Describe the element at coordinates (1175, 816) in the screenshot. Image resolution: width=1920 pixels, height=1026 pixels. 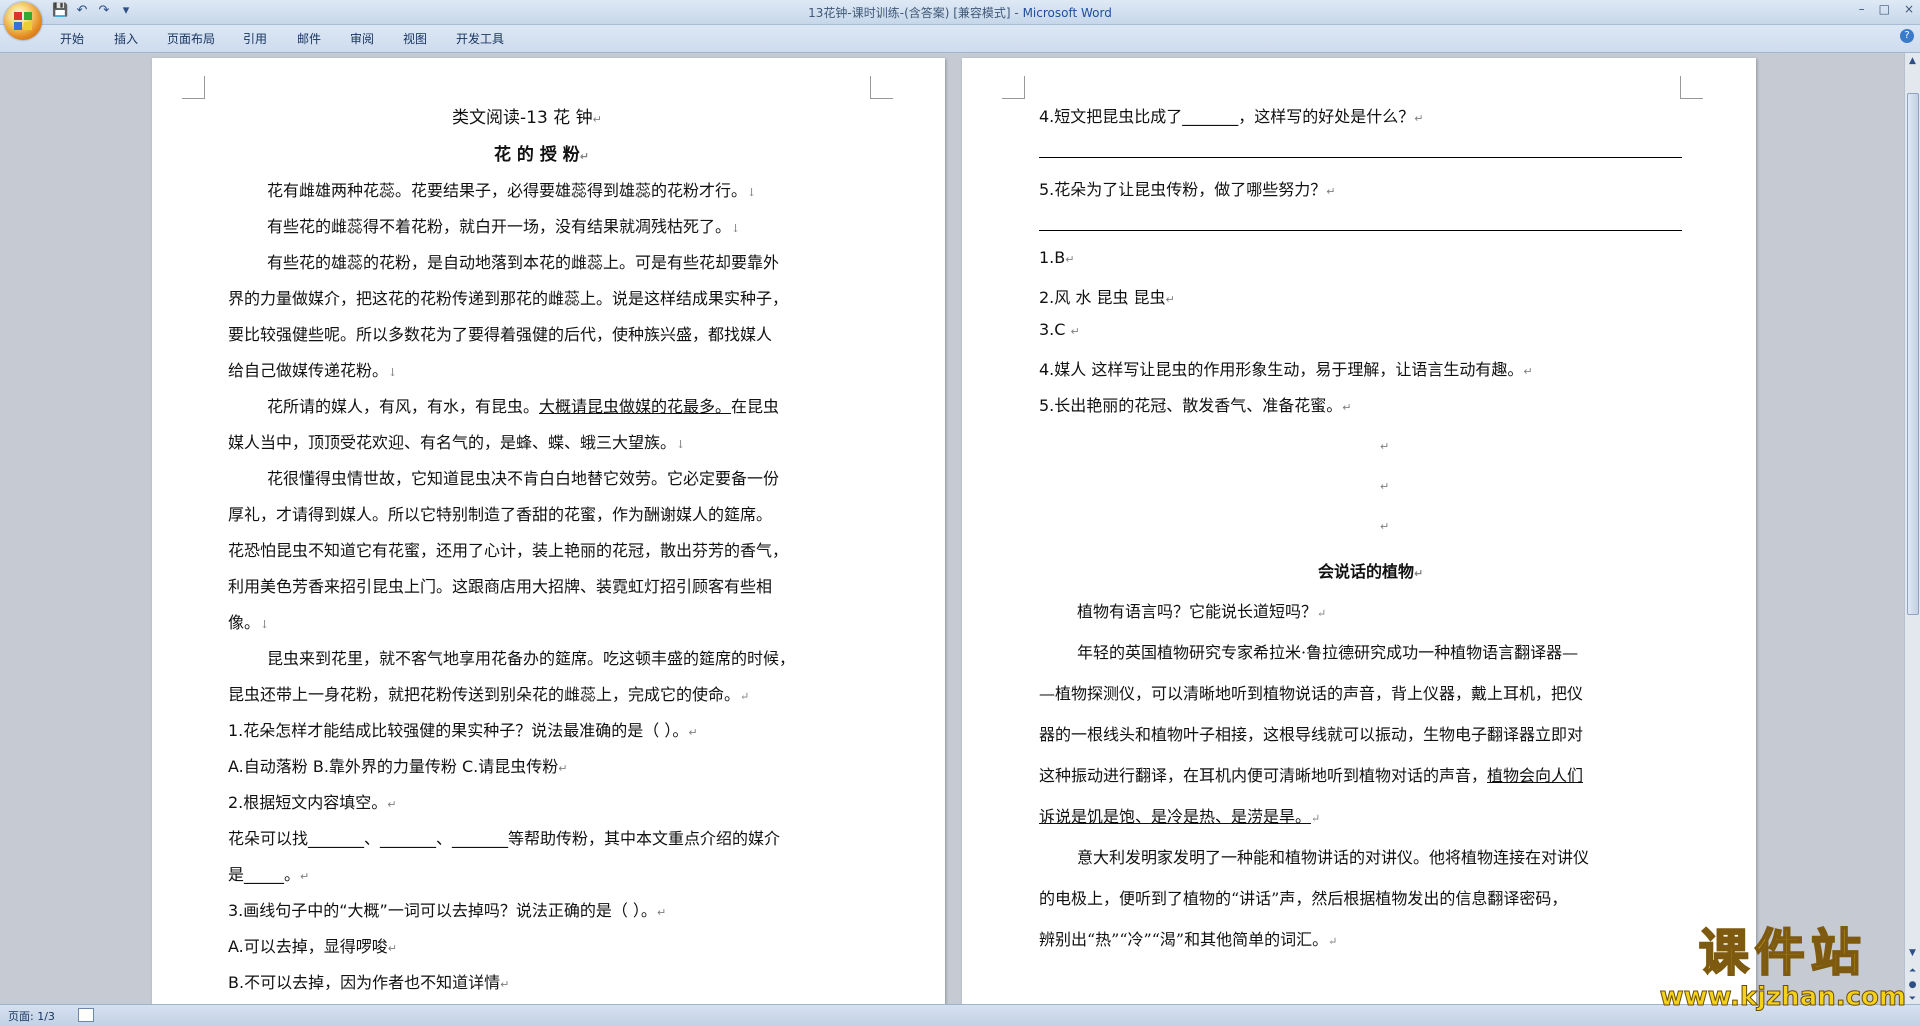
I see `underlined-sentence: 诉说是饥是饱、是冷是热、是涝是旱。` at that location.